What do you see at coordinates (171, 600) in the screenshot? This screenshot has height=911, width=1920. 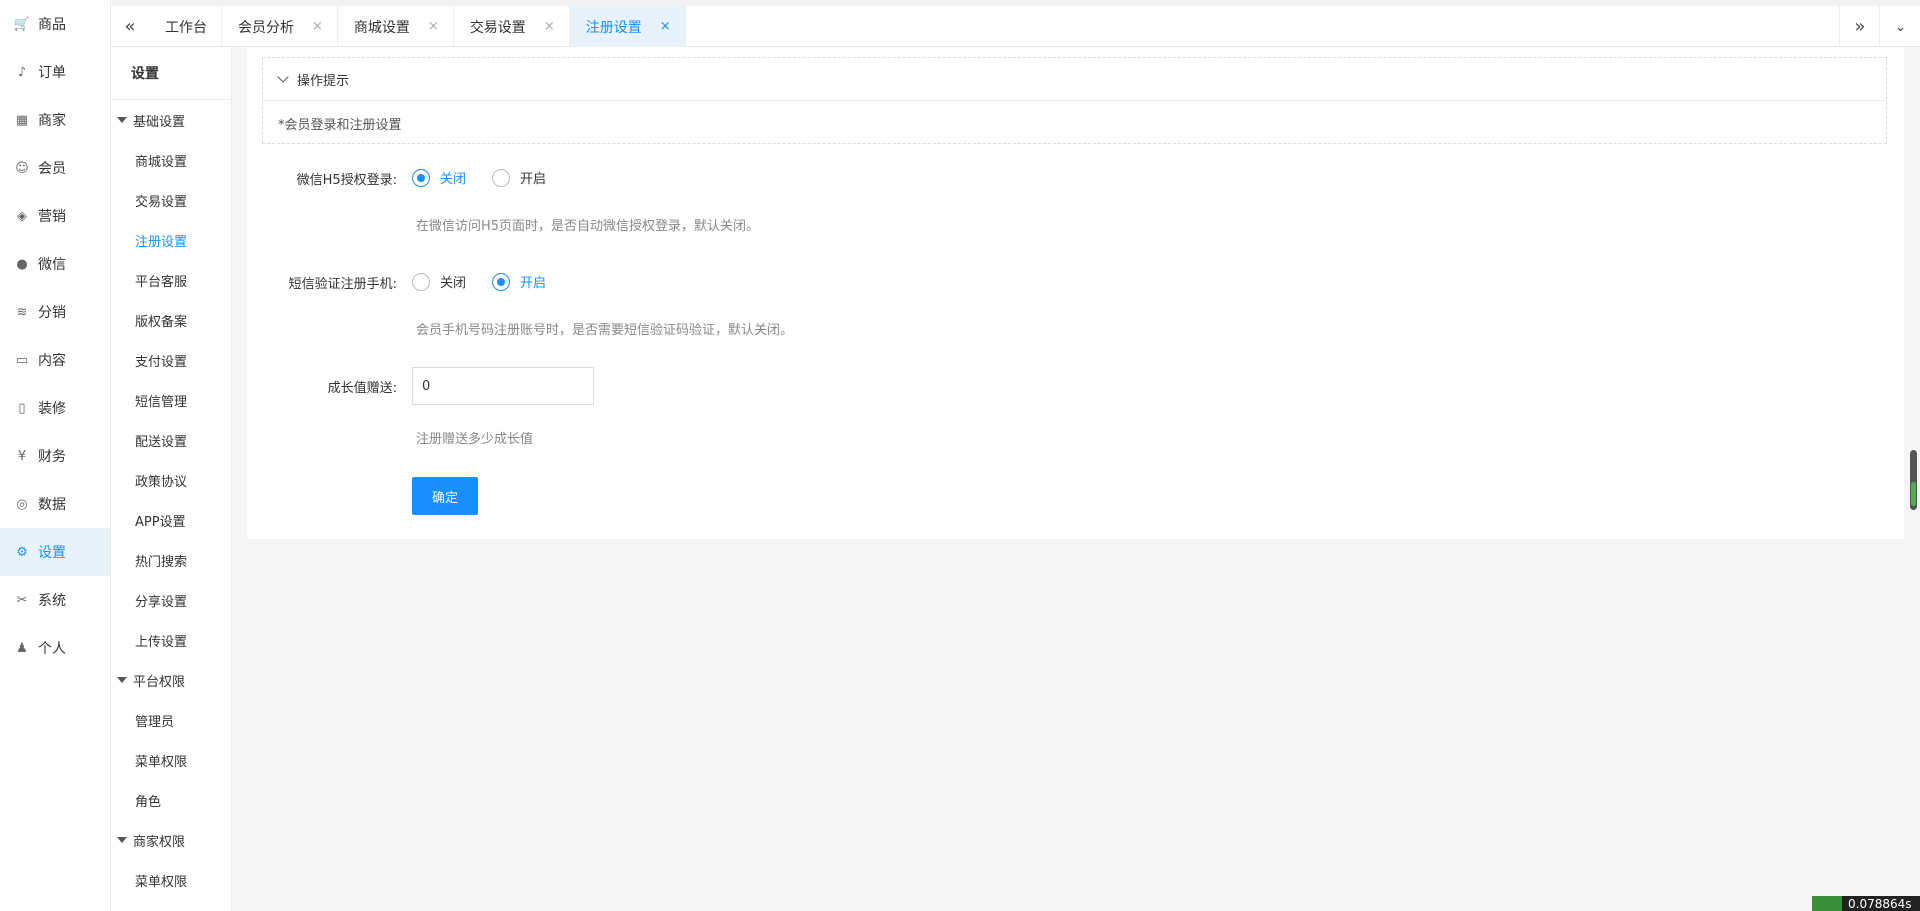 I see `submenu-item: 分享设置` at bounding box center [171, 600].